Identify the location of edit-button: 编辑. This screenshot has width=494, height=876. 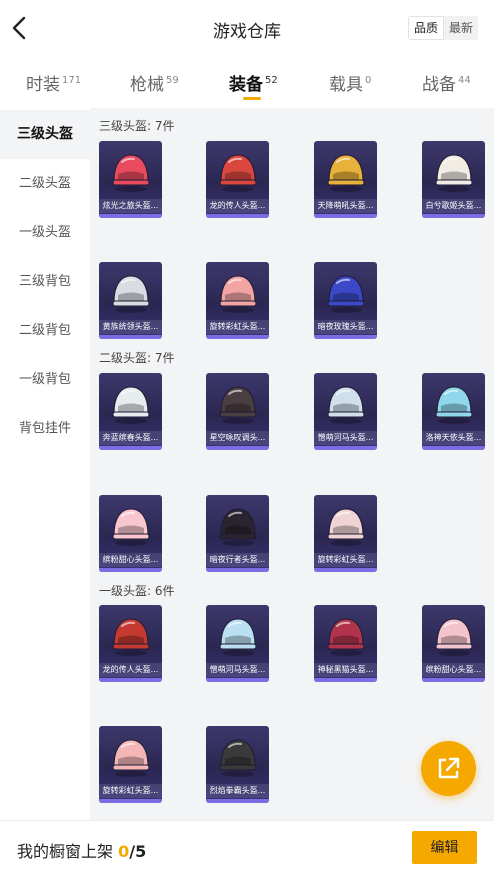
(444, 847).